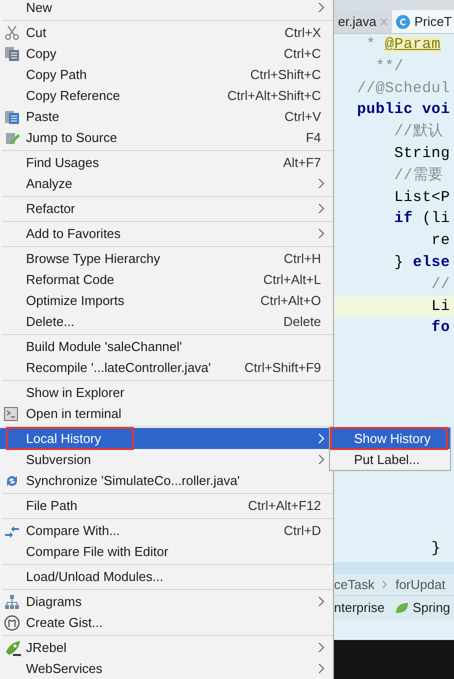 This screenshot has width=454, height=679. What do you see at coordinates (166, 647) in the screenshot?
I see `menu-item: JRebel` at bounding box center [166, 647].